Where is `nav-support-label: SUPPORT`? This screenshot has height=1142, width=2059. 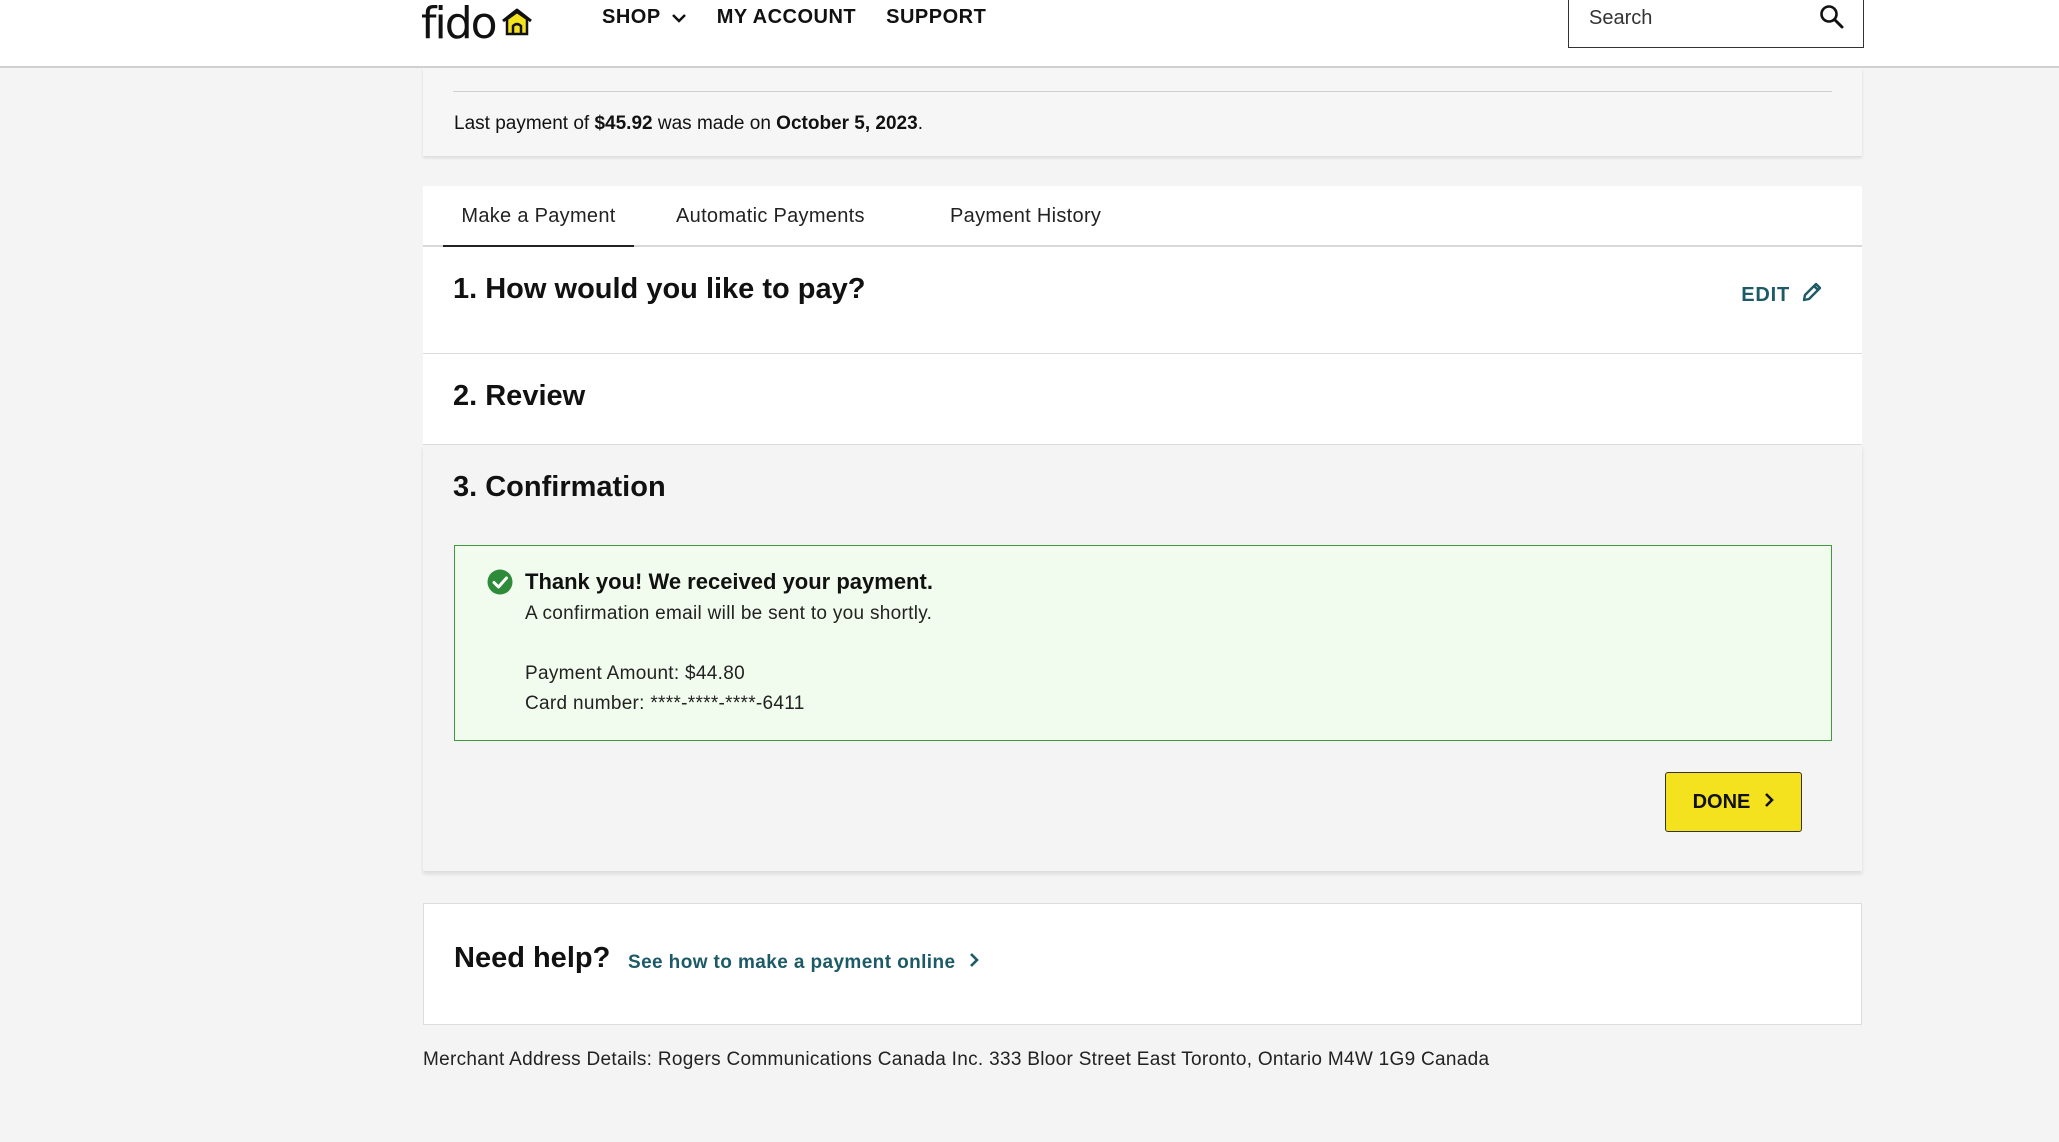
nav-support-label: SUPPORT is located at coordinates (936, 17).